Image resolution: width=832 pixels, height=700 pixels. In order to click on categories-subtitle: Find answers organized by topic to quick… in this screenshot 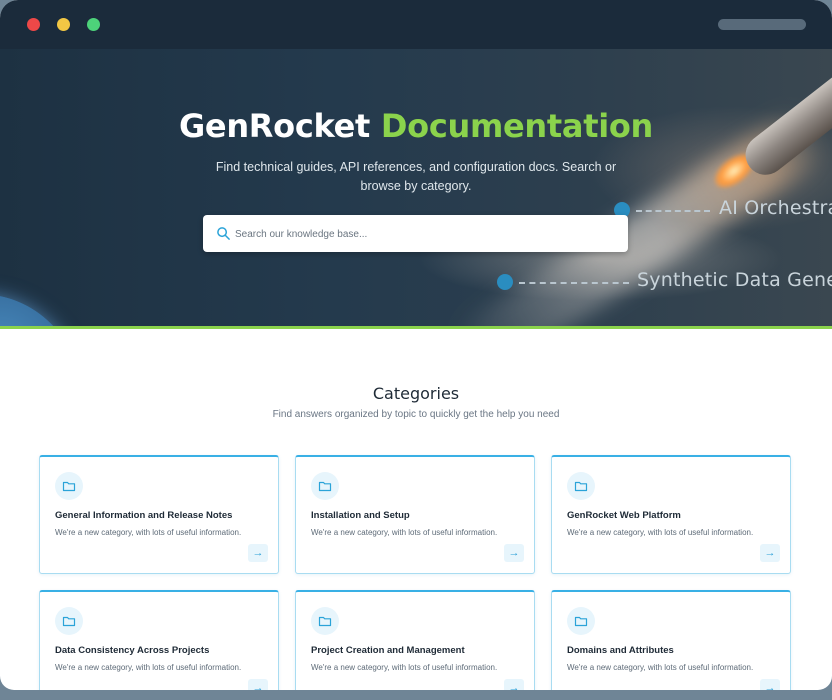, I will do `click(416, 414)`.